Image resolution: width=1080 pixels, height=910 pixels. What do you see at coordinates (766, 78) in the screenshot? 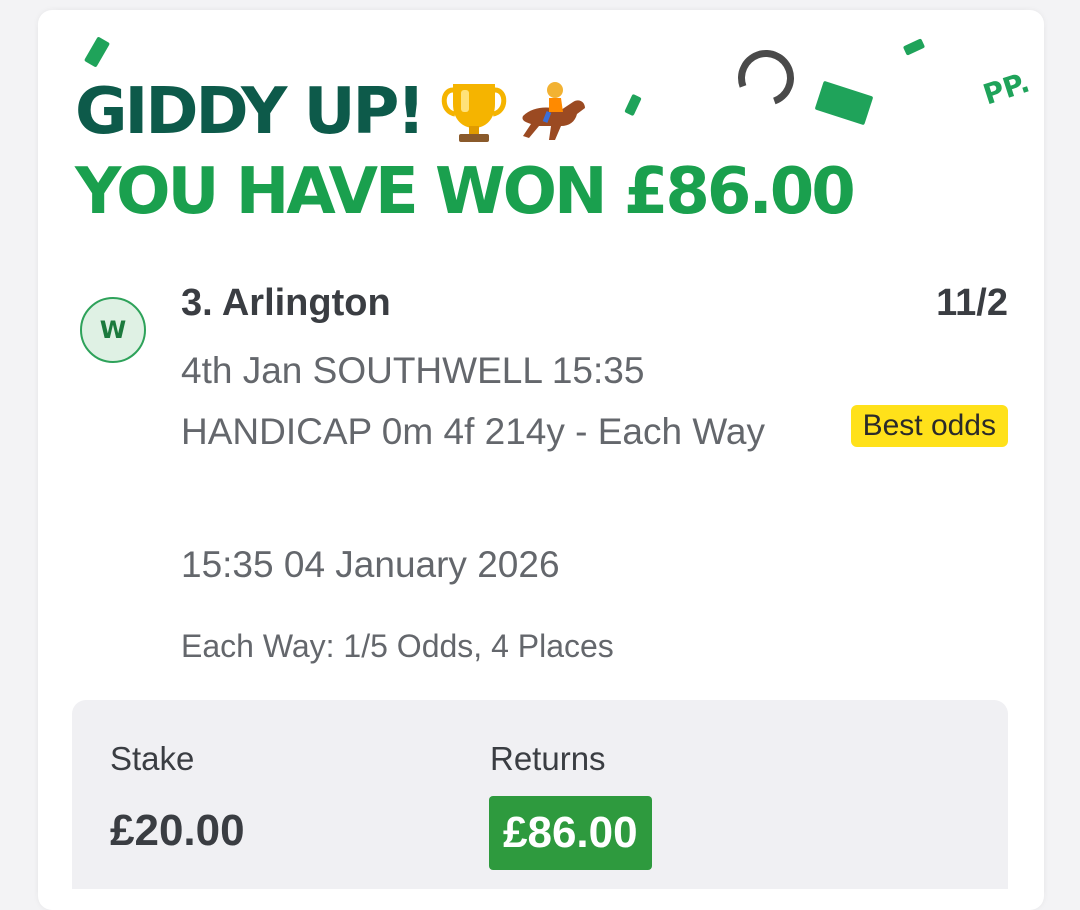
I see `horseshoe-icon` at bounding box center [766, 78].